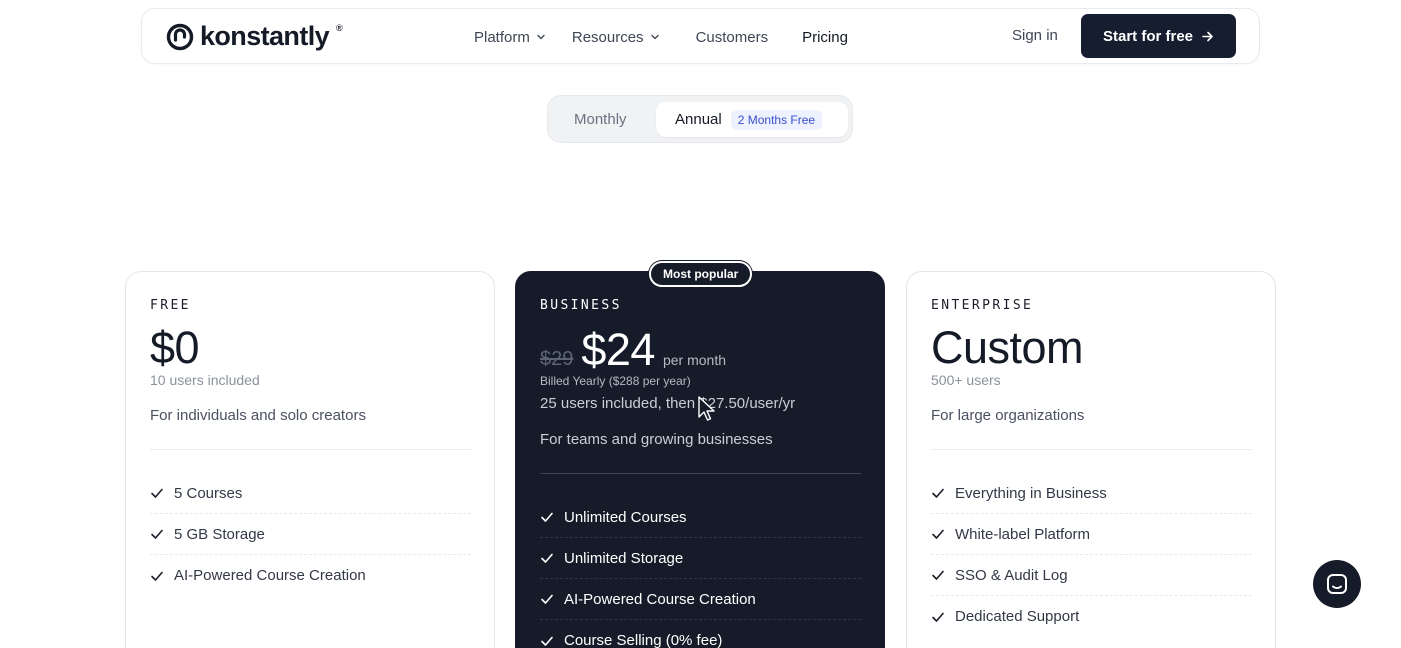 The height and width of the screenshot is (648, 1401). I want to click on nav-label-customers: Customers, so click(732, 37).